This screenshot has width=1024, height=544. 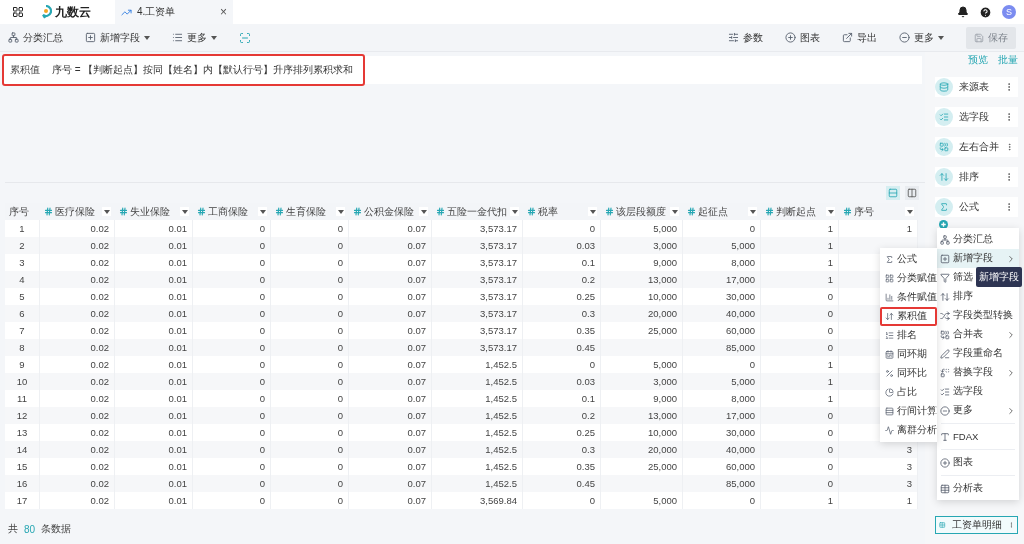 I want to click on header-label: 起征点, so click(x=713, y=211).